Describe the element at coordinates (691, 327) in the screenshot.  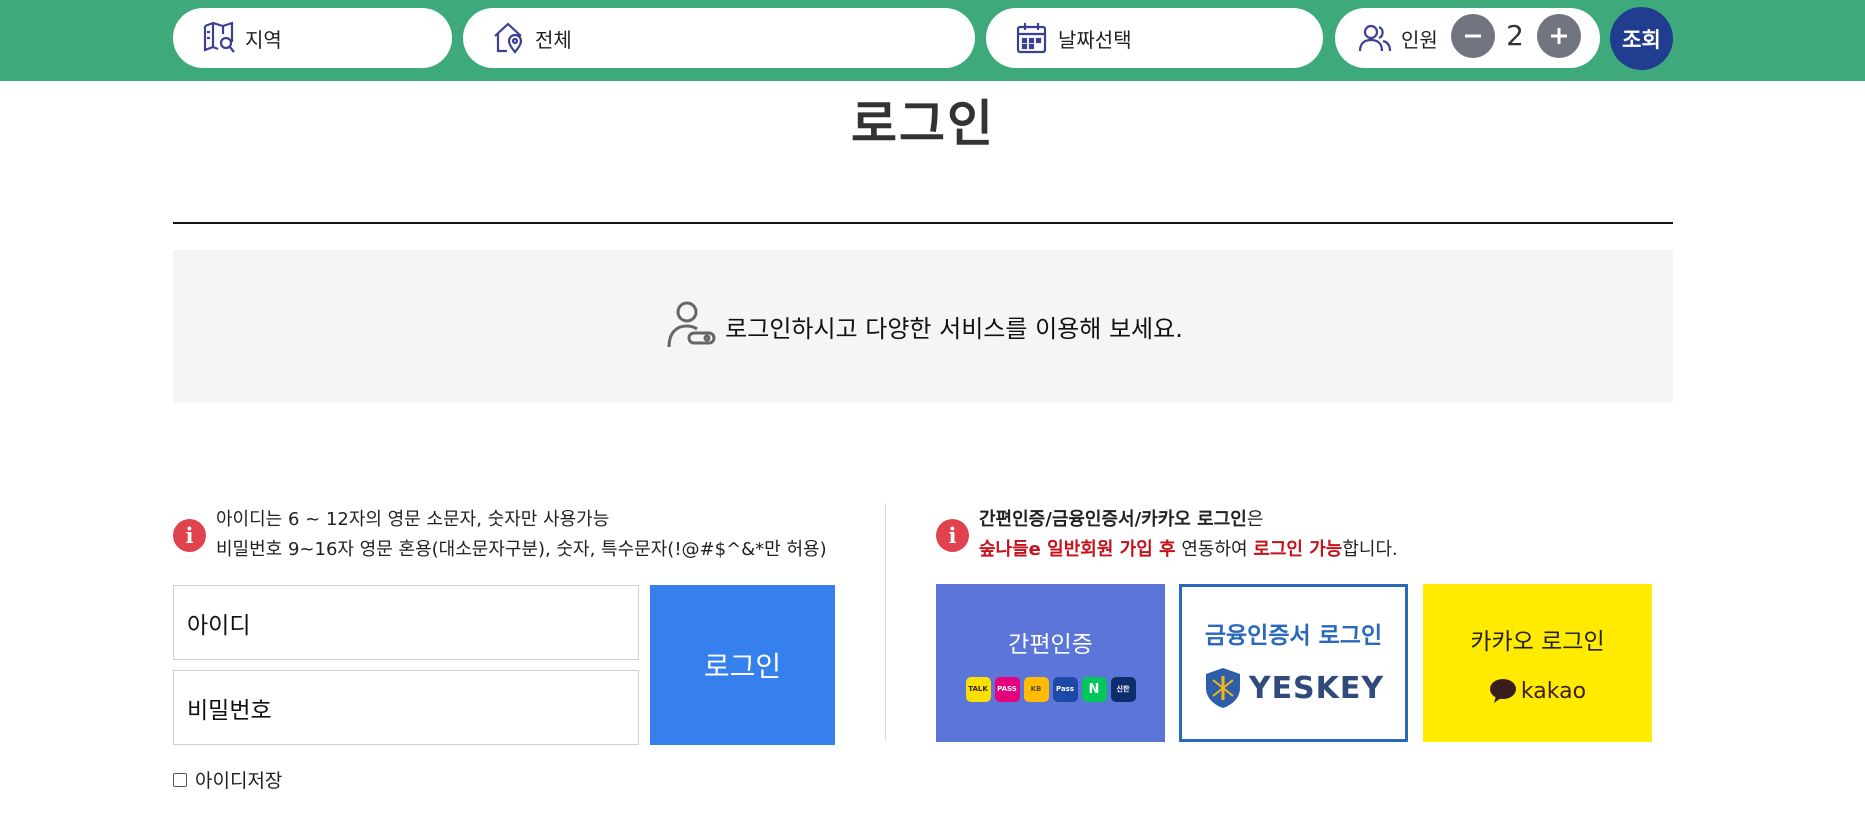
I see `user-key-icon` at that location.